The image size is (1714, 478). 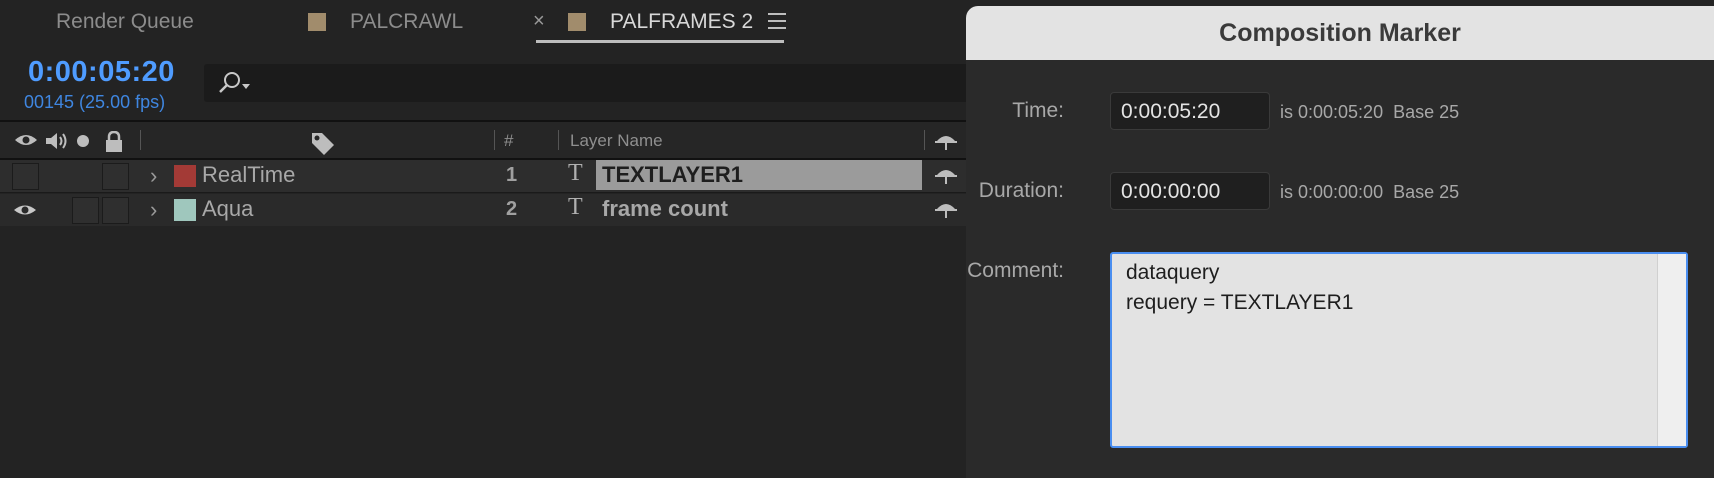 What do you see at coordinates (759, 175) in the screenshot?
I see `layer-name-field: TEXTLAYER1` at bounding box center [759, 175].